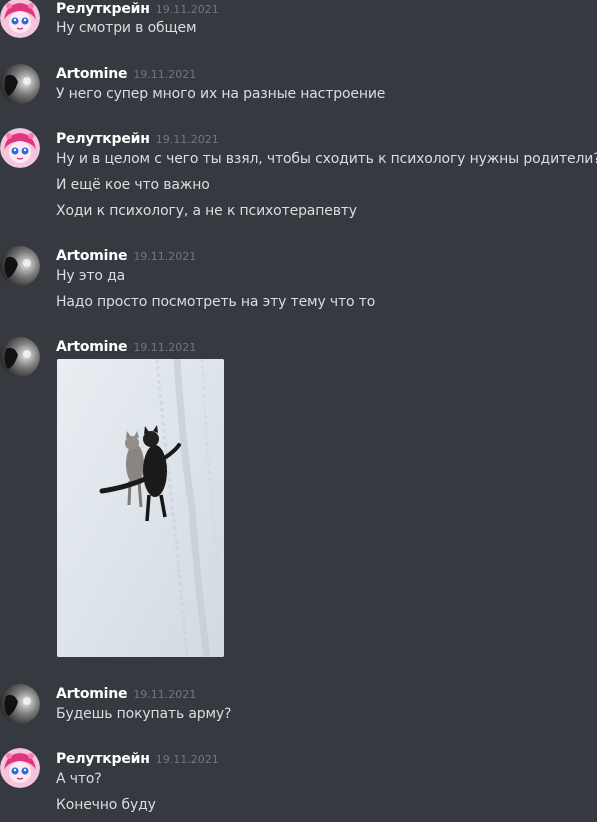 The height and width of the screenshot is (822, 597). Describe the element at coordinates (91, 276) in the screenshot. I see `message-text: Ну это да` at that location.